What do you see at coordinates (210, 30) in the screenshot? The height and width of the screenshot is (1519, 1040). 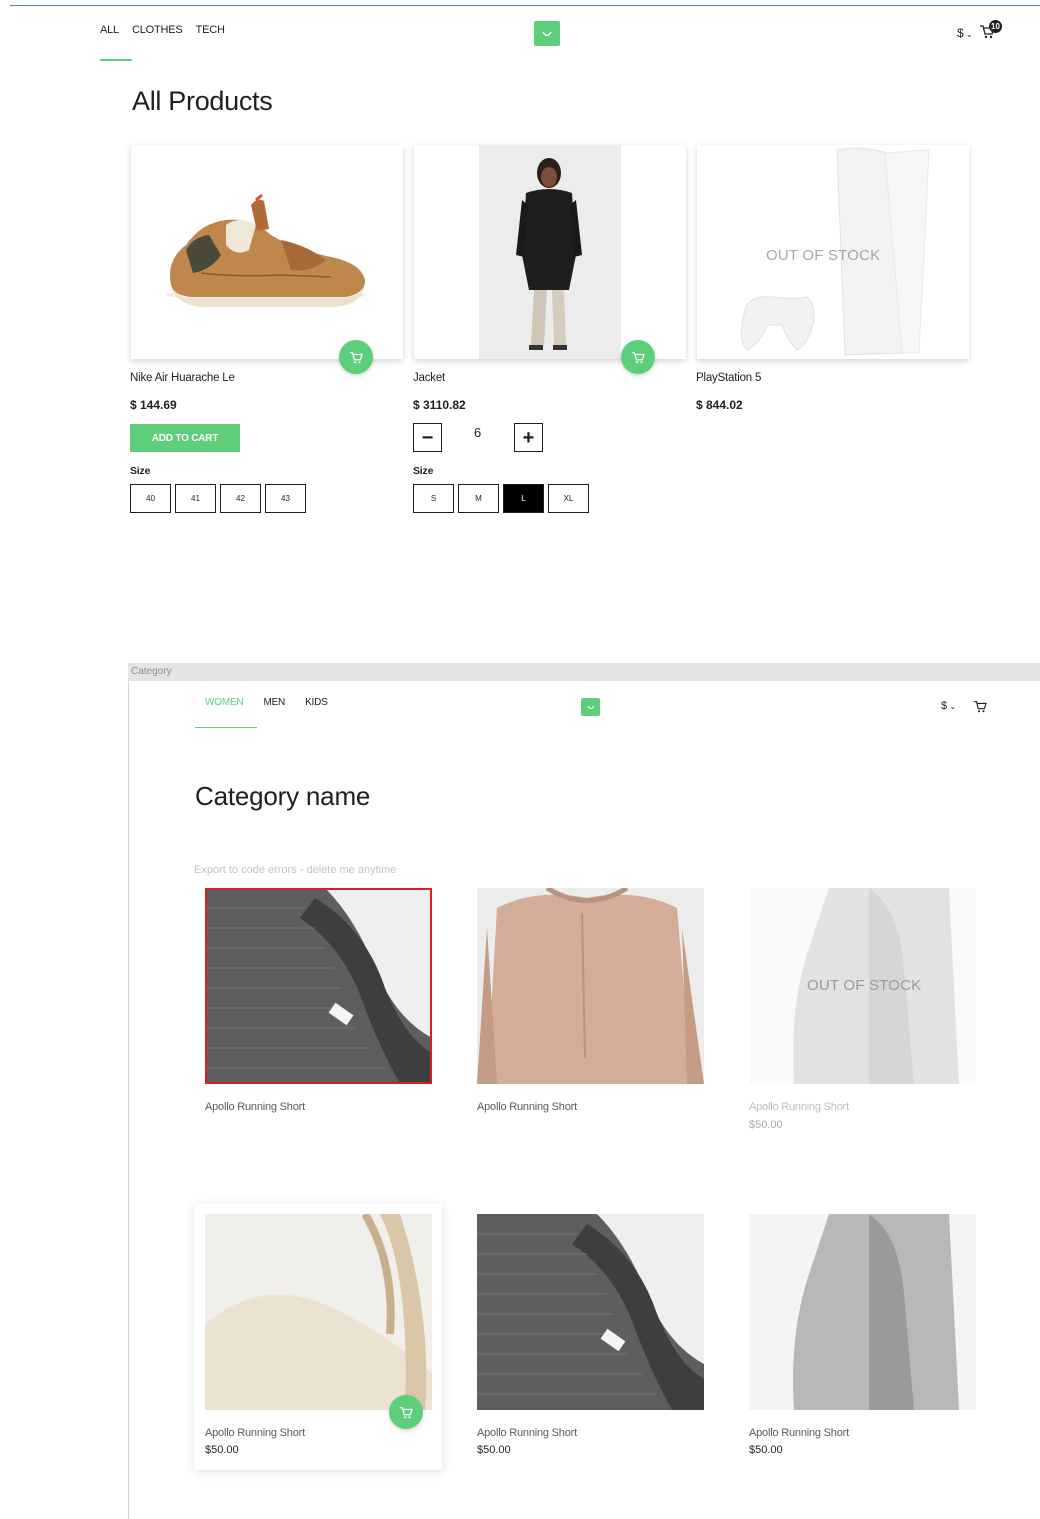 I see `nav-link-tech: TECH` at bounding box center [210, 30].